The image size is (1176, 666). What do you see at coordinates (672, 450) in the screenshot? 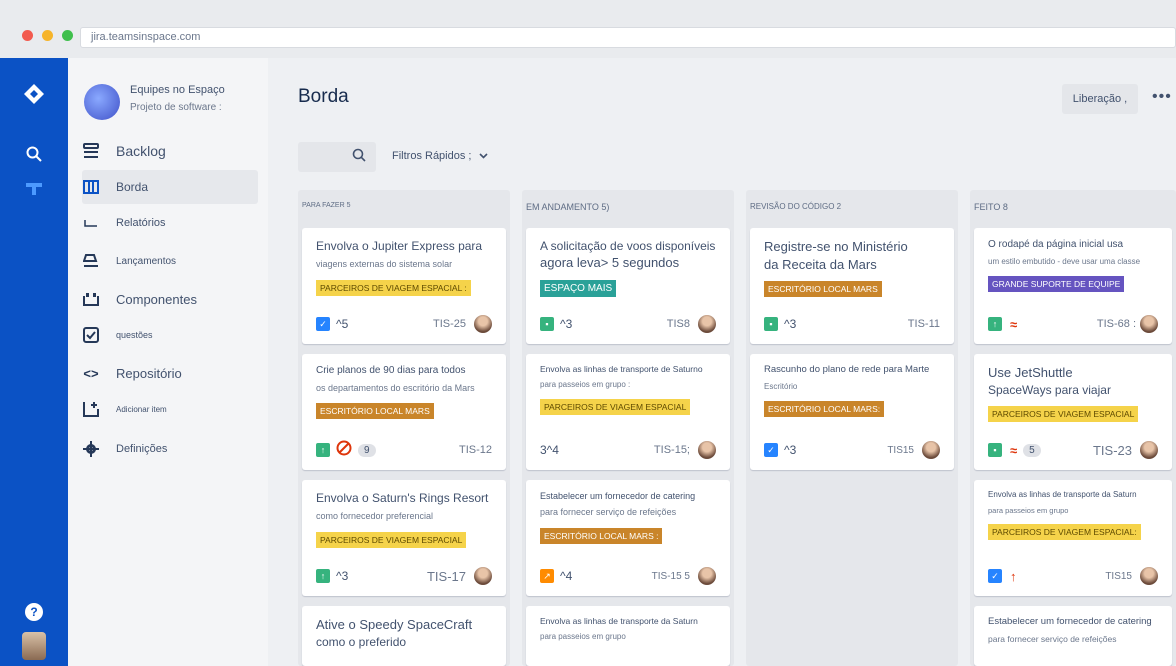
I see `issue-key: TIS-15;` at bounding box center [672, 450].